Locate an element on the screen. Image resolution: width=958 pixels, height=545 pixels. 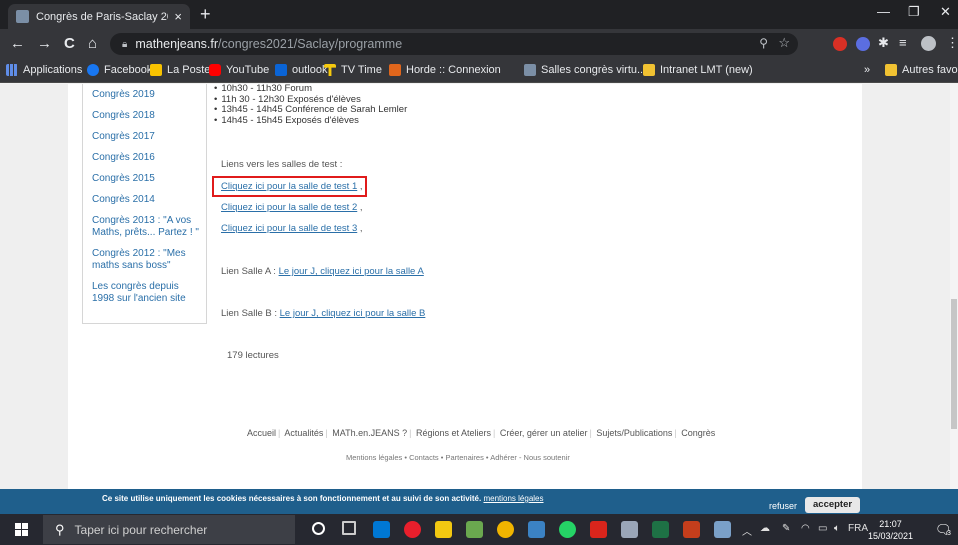
test-room-2-link: Cliquez ici pour la salle de test 2 is located at coordinates (289, 207).